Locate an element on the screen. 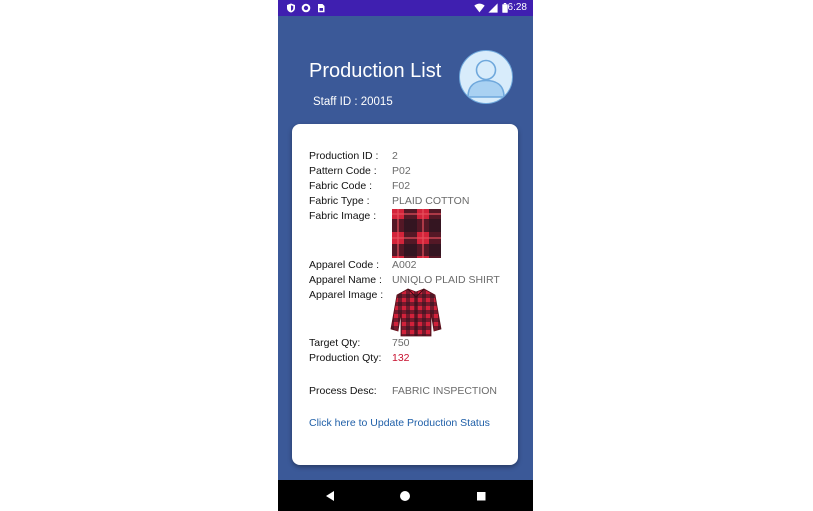  home-icon is located at coordinates (405, 496).